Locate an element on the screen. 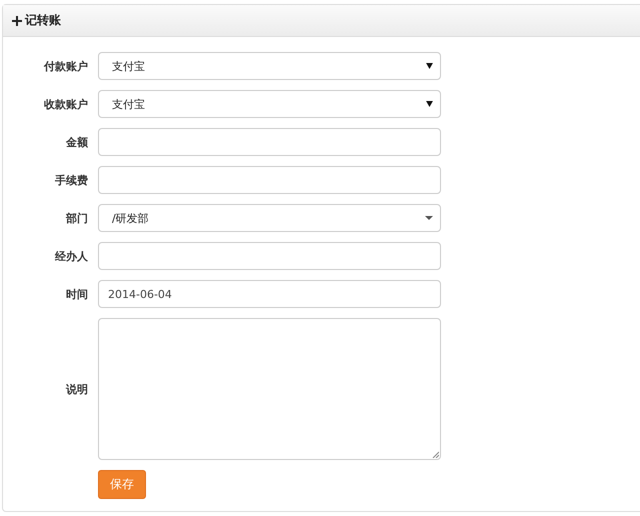 This screenshot has width=640, height=516. field-label: 时间 is located at coordinates (77, 294).